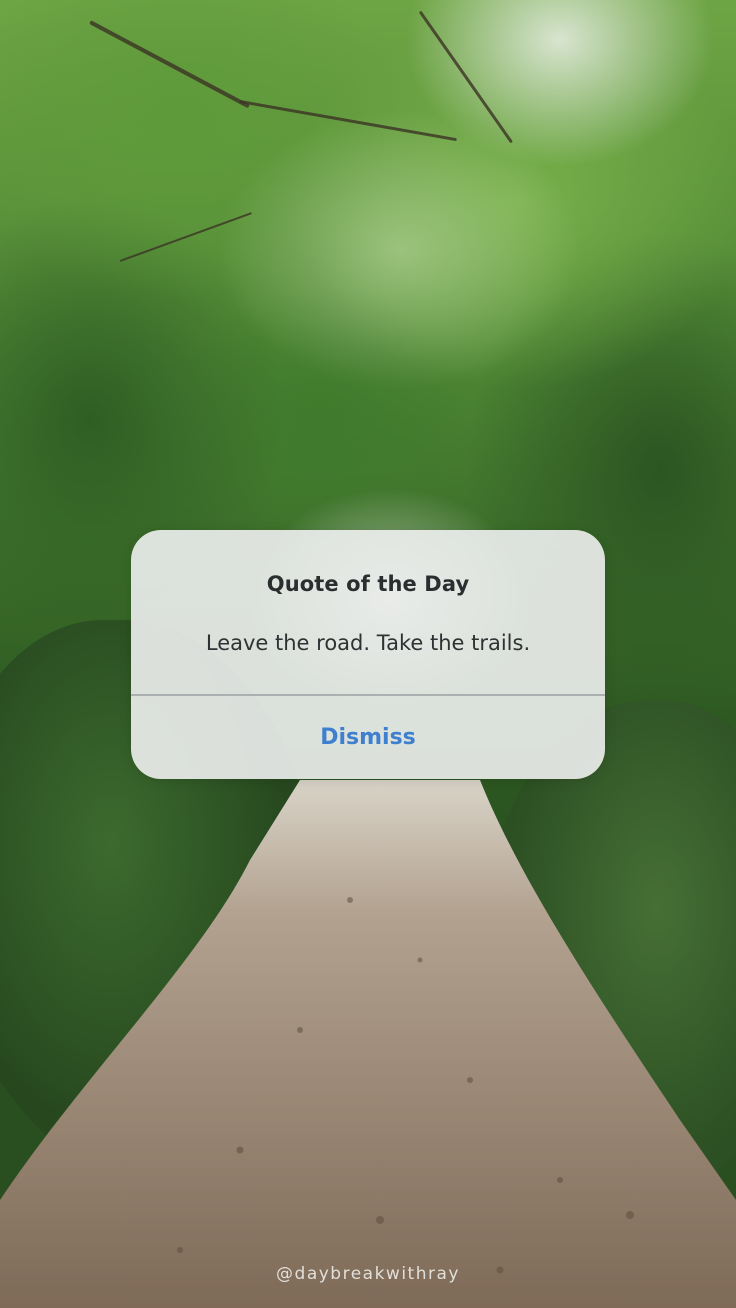  I want to click on author-handle: @daybreakwithray, so click(368, 1274).